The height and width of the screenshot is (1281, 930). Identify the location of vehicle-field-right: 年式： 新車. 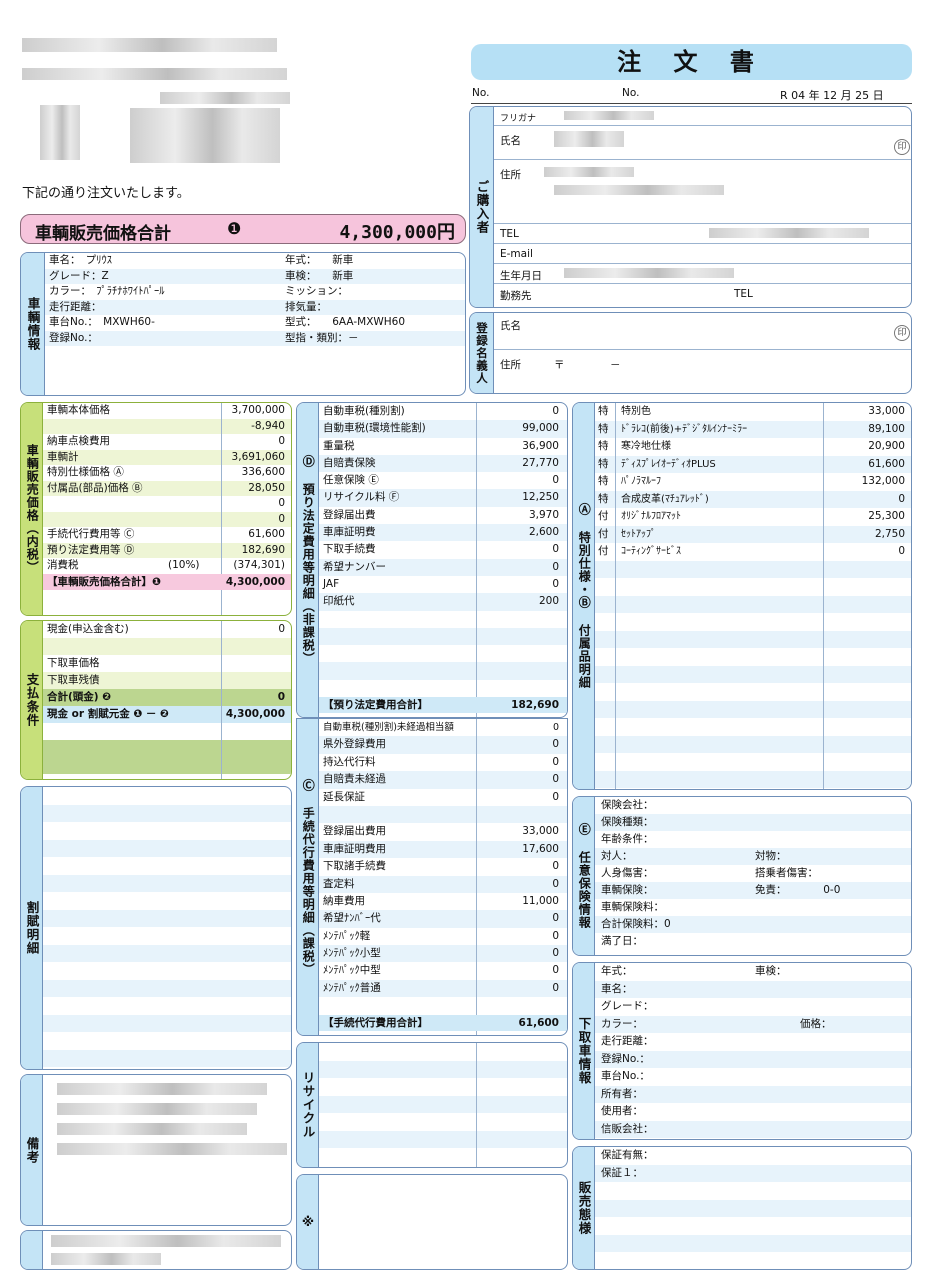
(319, 260).